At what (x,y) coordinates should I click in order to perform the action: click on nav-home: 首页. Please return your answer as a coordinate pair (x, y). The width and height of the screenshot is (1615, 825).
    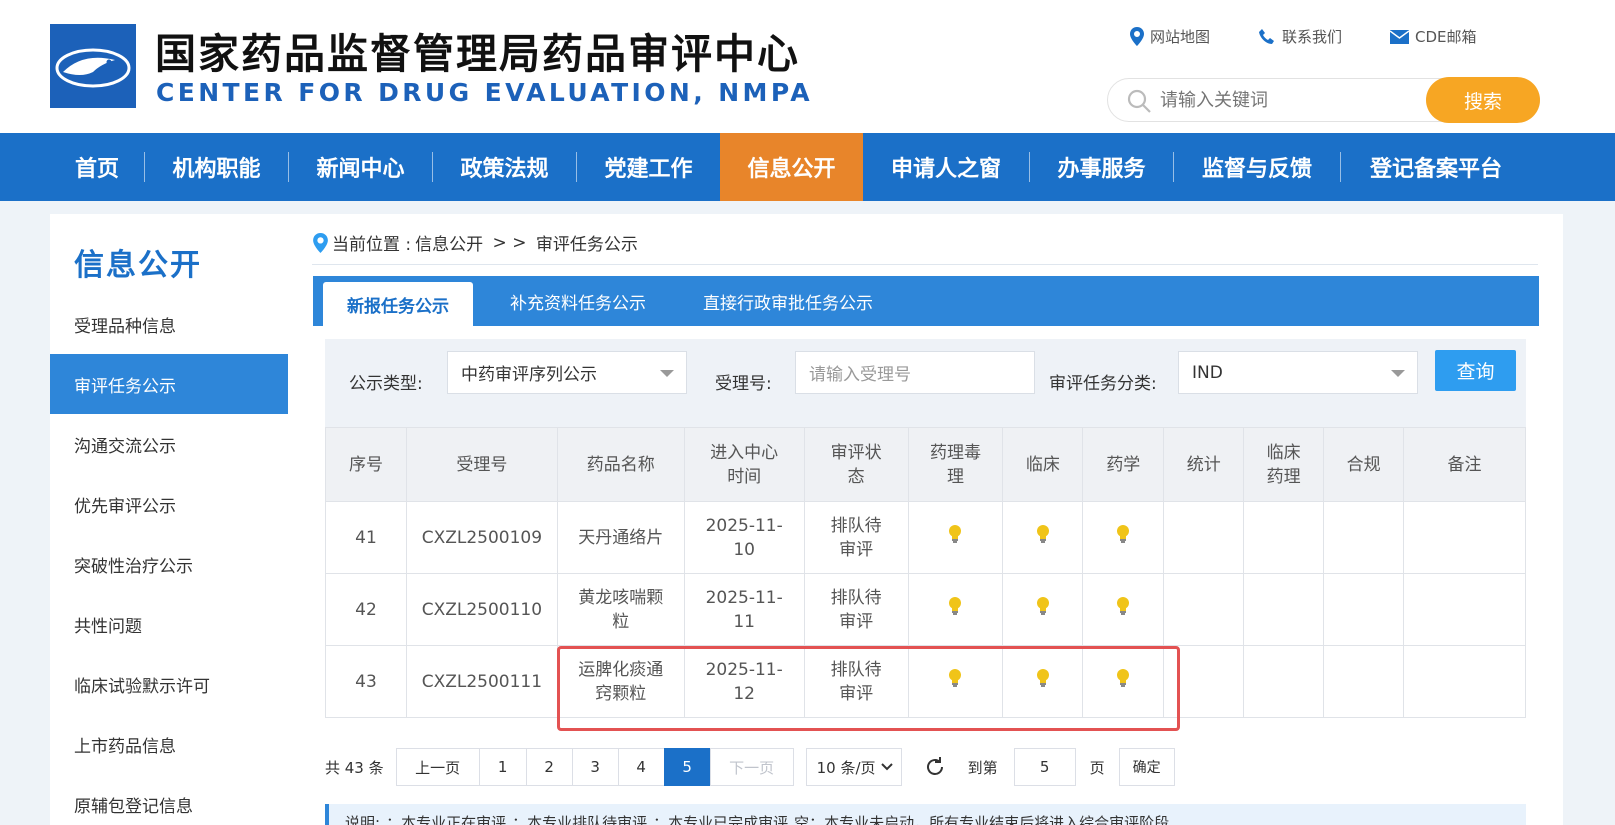
    Looking at the image, I should click on (97, 167).